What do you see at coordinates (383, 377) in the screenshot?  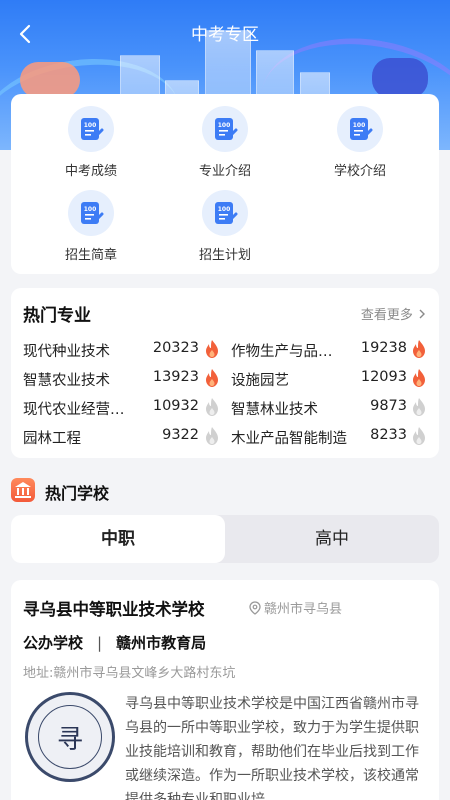 I see `major-count: 12093` at bounding box center [383, 377].